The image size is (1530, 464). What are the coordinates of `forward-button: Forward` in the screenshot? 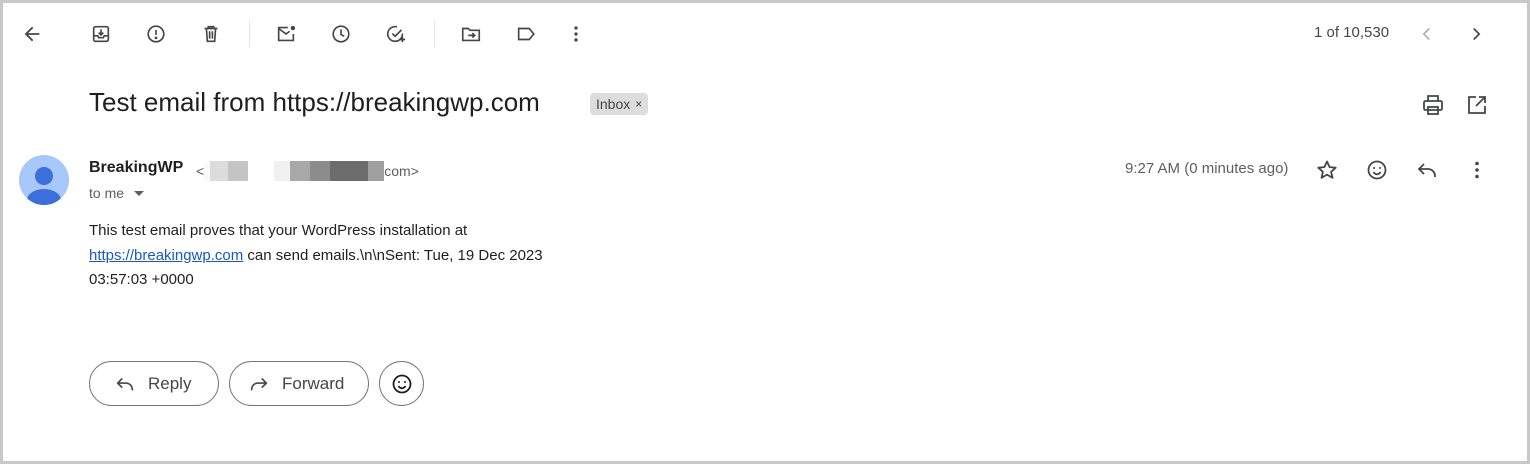 It's located at (299, 383).